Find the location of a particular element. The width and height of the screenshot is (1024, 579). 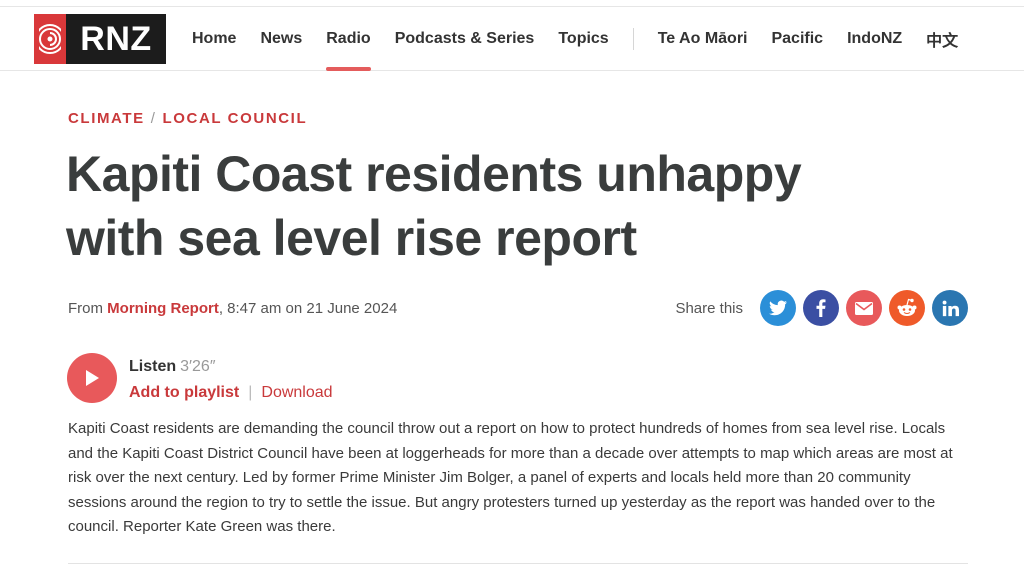

share-reddit-button is located at coordinates (907, 308).